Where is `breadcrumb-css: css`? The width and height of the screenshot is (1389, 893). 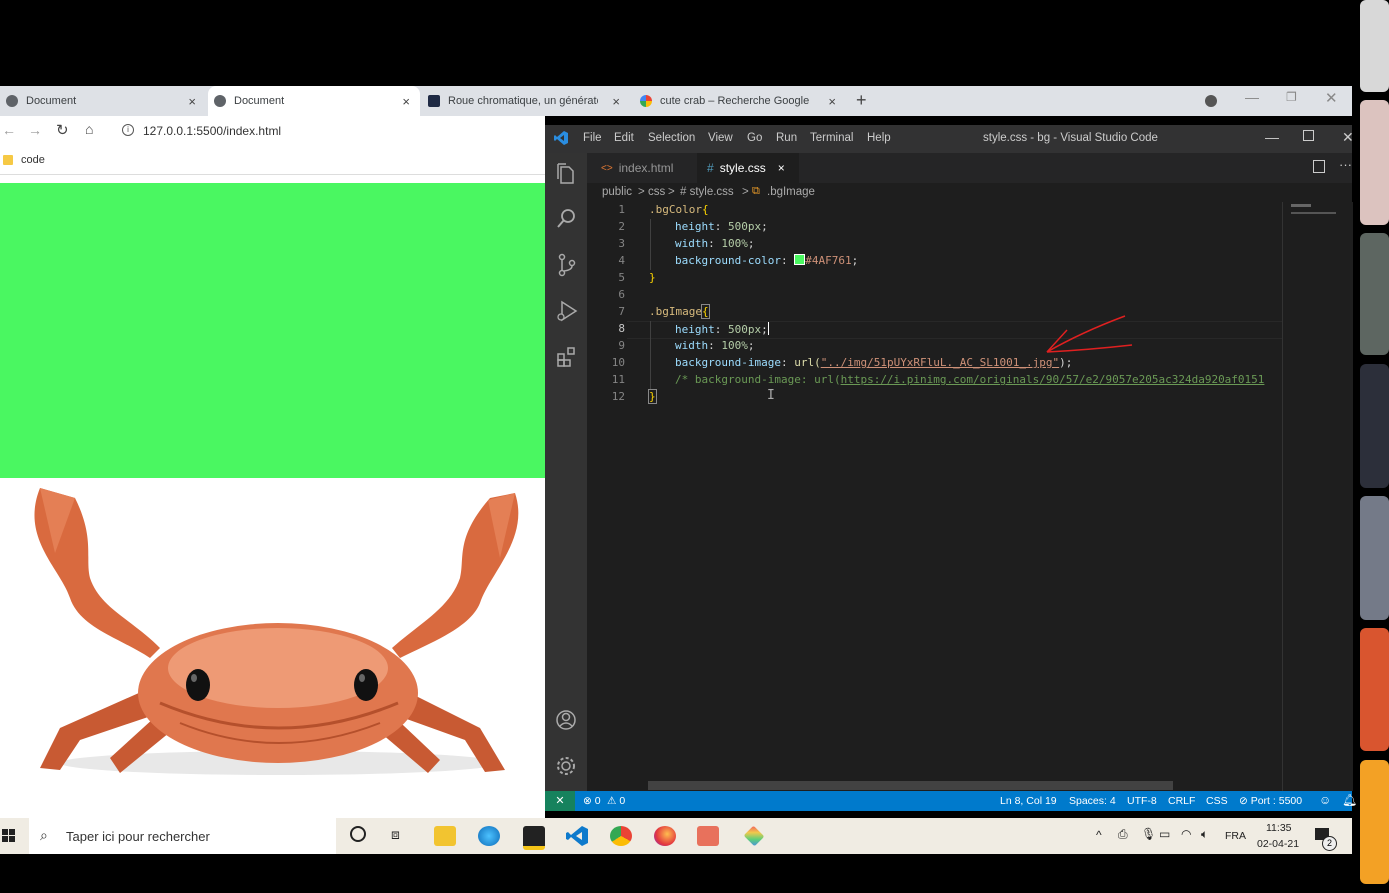 breadcrumb-css: css is located at coordinates (656, 192).